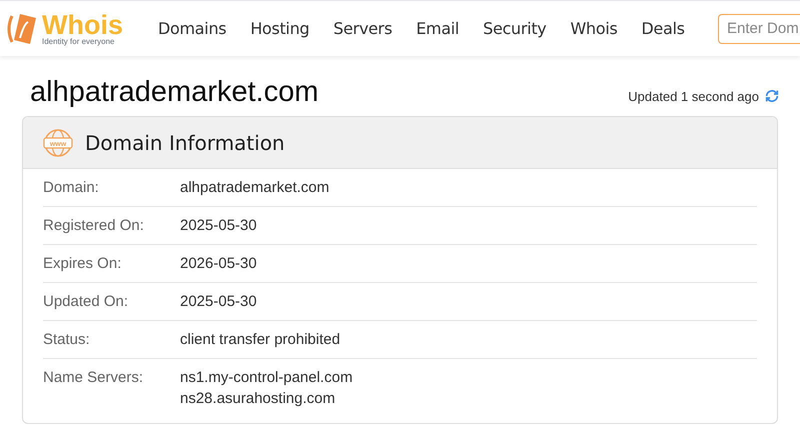  Describe the element at coordinates (772, 96) in the screenshot. I see `refresh-icon` at that location.